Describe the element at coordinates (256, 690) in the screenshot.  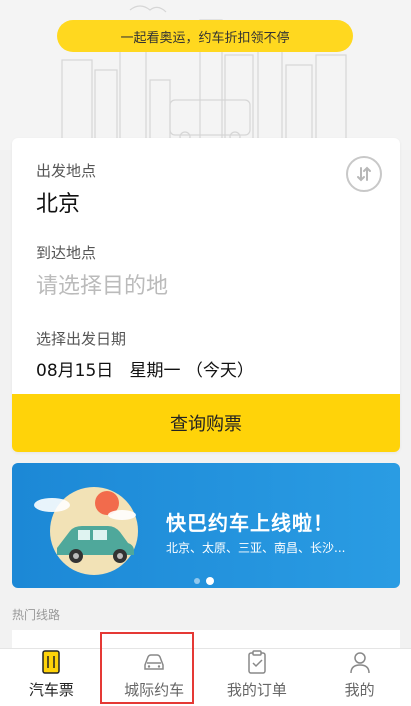
I see `tab-label: 我的订单` at that location.